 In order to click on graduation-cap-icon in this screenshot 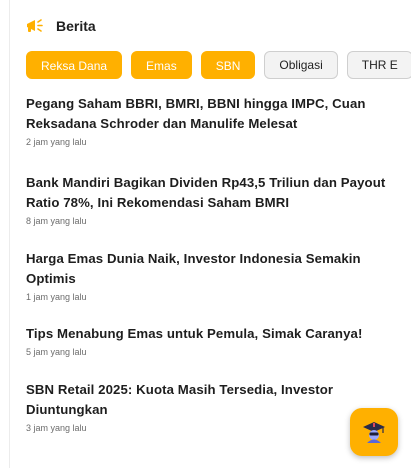, I will do `click(374, 432)`.